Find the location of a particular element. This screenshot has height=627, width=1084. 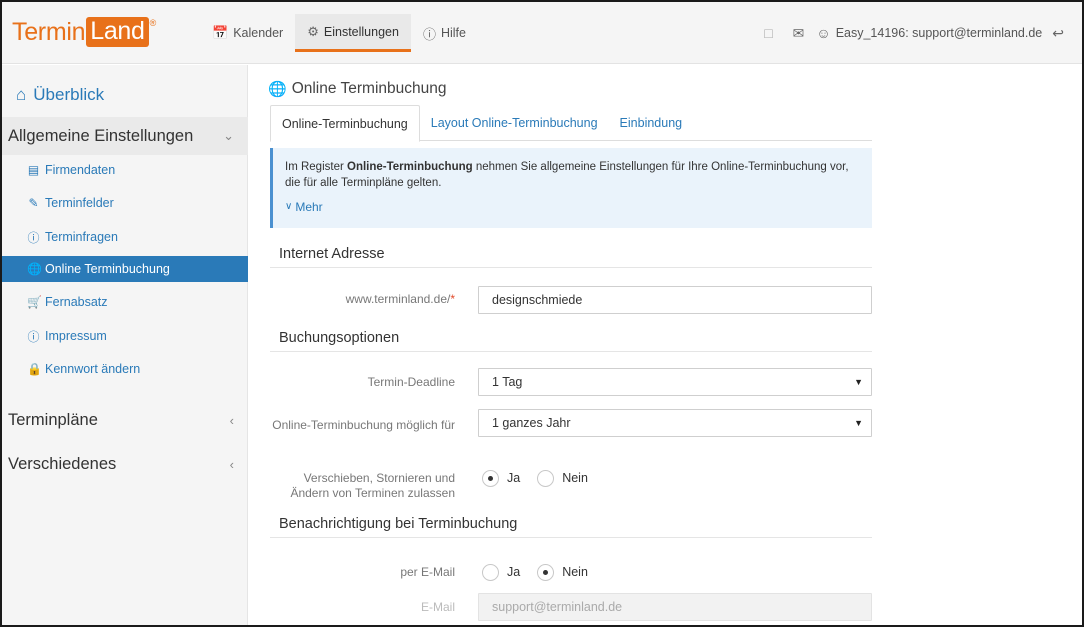

terminland-logo: Termin Land ® is located at coordinates (84, 32).